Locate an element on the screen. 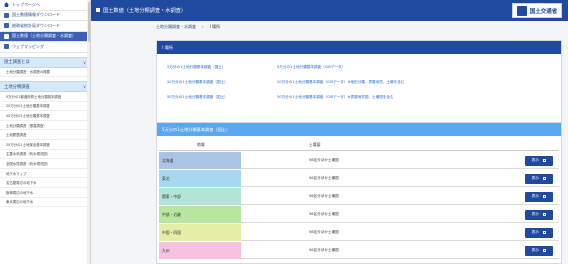  index-link: 20万分の1土地分類基本調査（GISデータ）※地形分類、表層地質、土壌を含む is located at coordinates (340, 86).